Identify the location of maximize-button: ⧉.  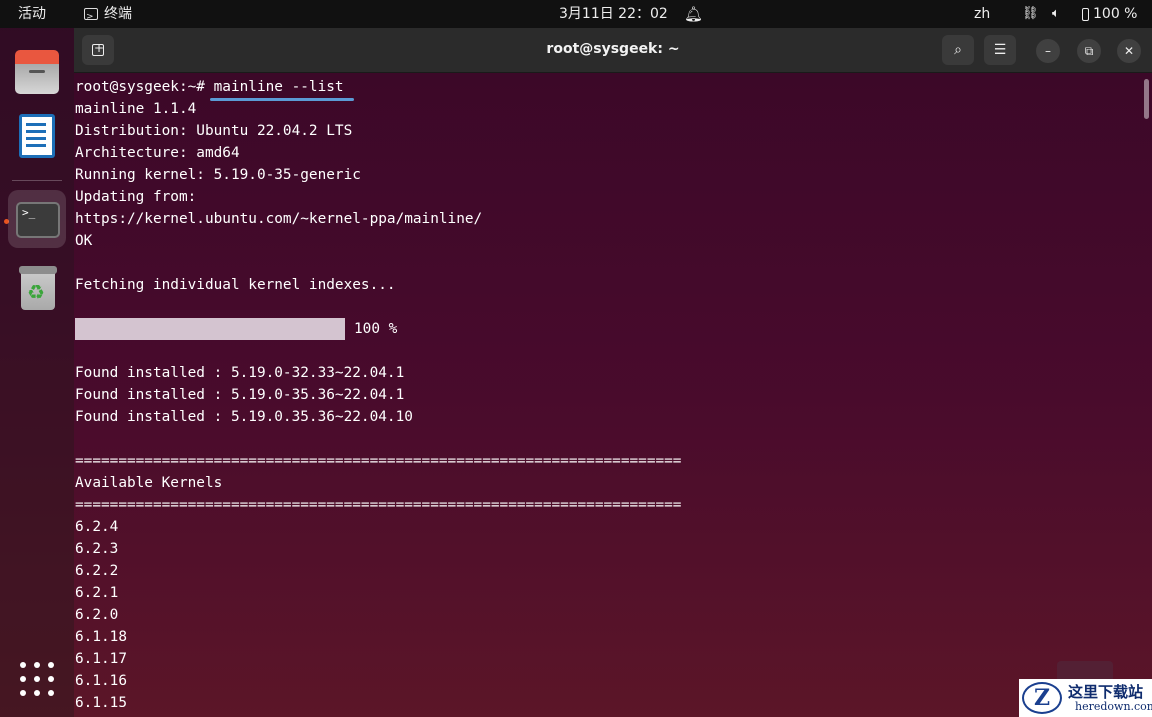
(1089, 51).